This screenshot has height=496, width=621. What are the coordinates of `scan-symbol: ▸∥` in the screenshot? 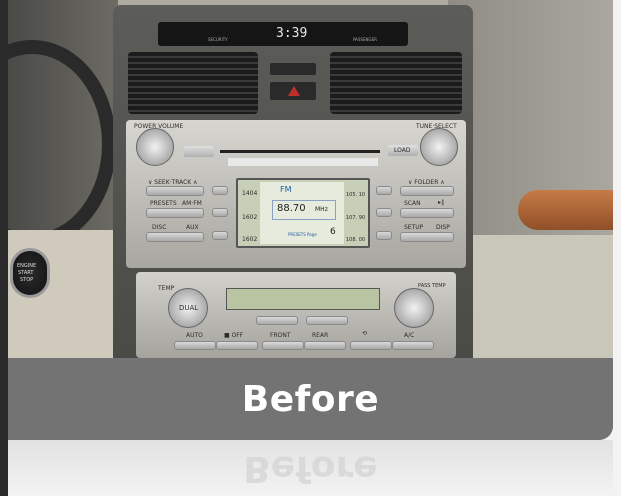 It's located at (441, 202).